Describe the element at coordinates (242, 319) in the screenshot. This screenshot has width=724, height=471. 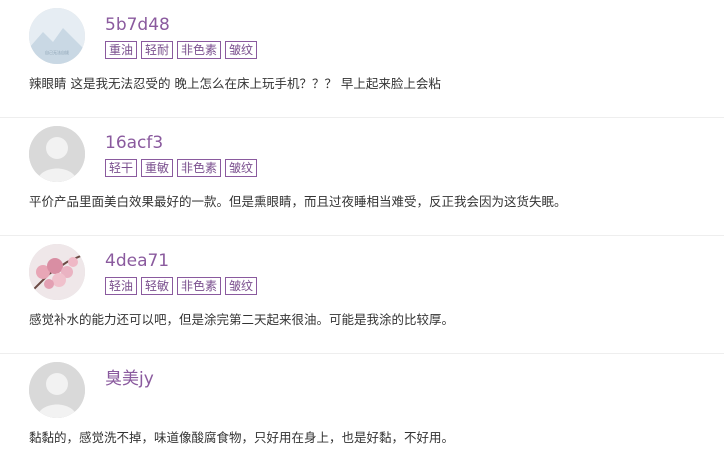
I see `comment-text: 感觉补水的能力还可以吧，但是涂完第二天起来很油。可能是我涂的比较厚。` at that location.